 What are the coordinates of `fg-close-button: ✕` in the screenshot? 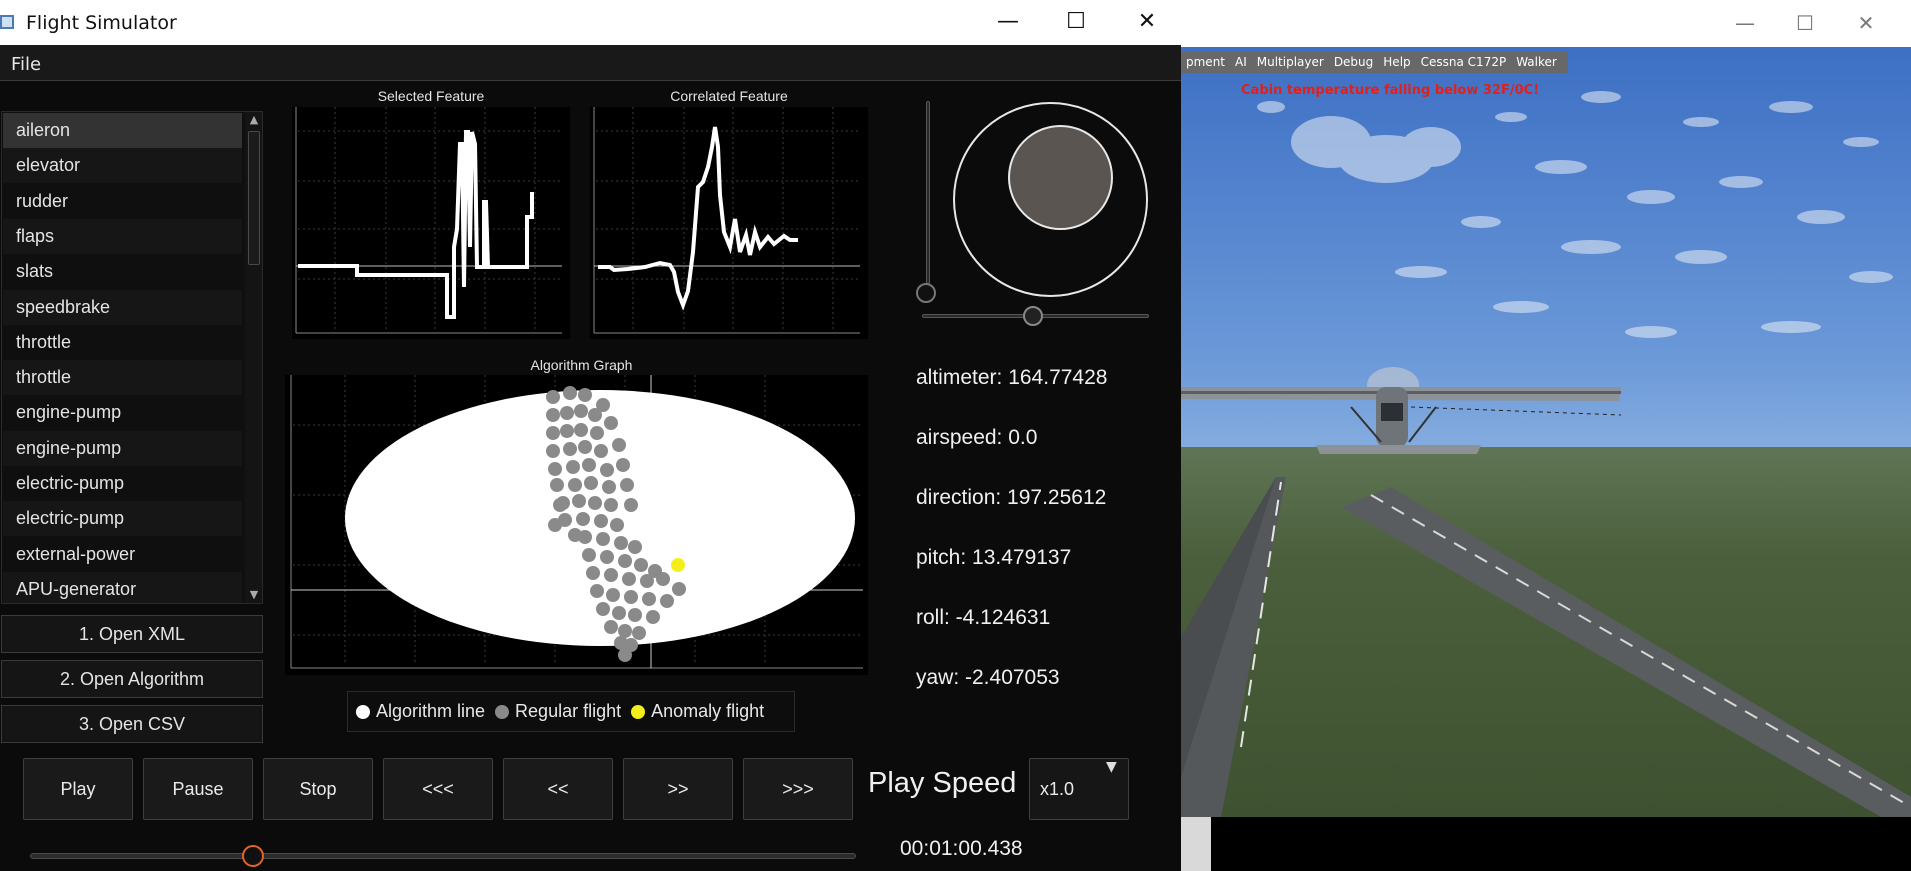 It's located at (1866, 23).